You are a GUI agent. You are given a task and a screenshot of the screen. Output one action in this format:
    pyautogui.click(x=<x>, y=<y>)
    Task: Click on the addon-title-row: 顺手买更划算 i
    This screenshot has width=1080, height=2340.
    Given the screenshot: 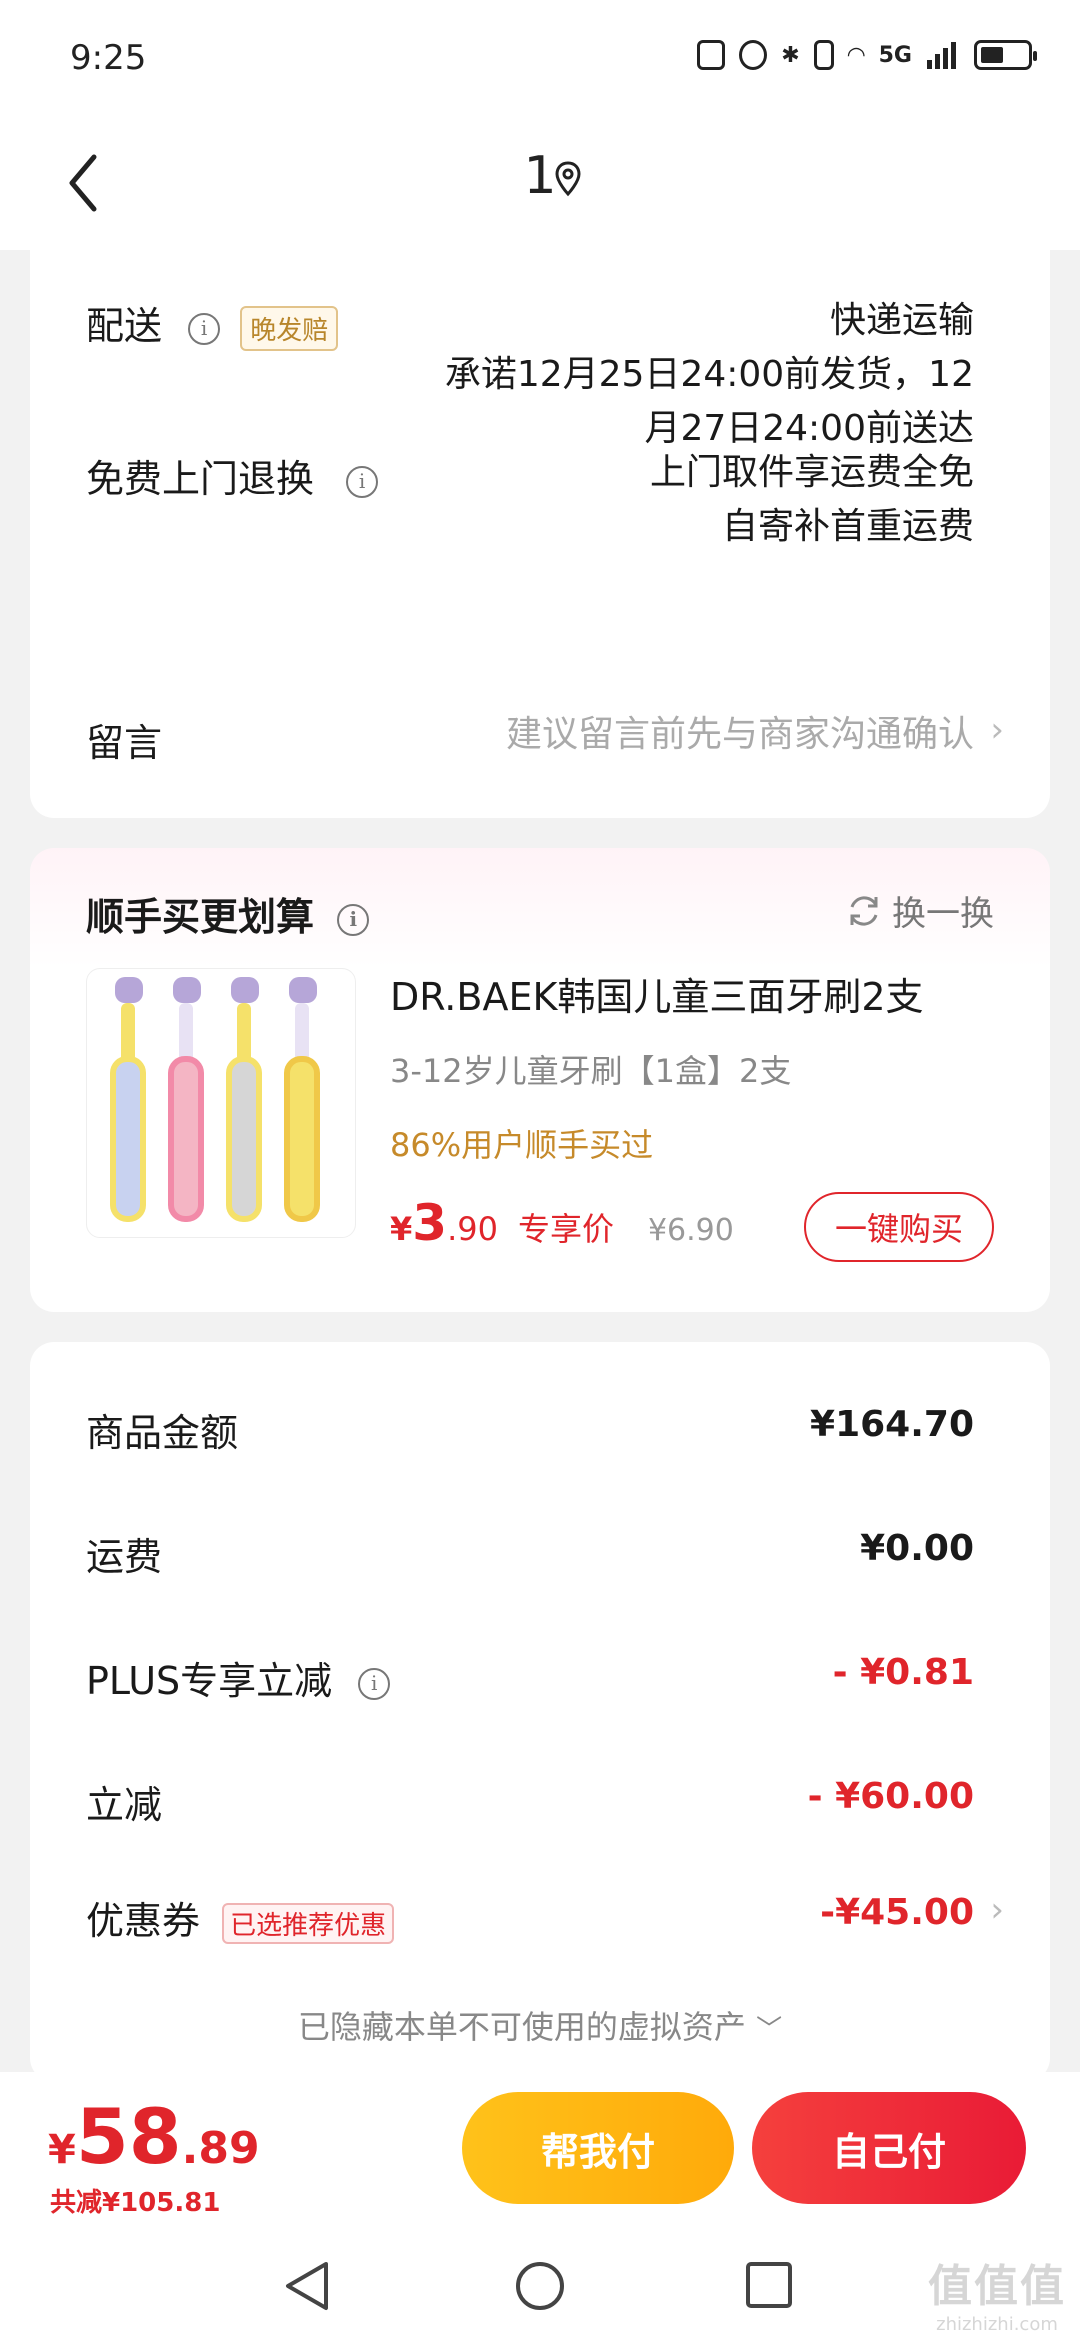 What is the action you would take?
    pyautogui.click(x=228, y=913)
    